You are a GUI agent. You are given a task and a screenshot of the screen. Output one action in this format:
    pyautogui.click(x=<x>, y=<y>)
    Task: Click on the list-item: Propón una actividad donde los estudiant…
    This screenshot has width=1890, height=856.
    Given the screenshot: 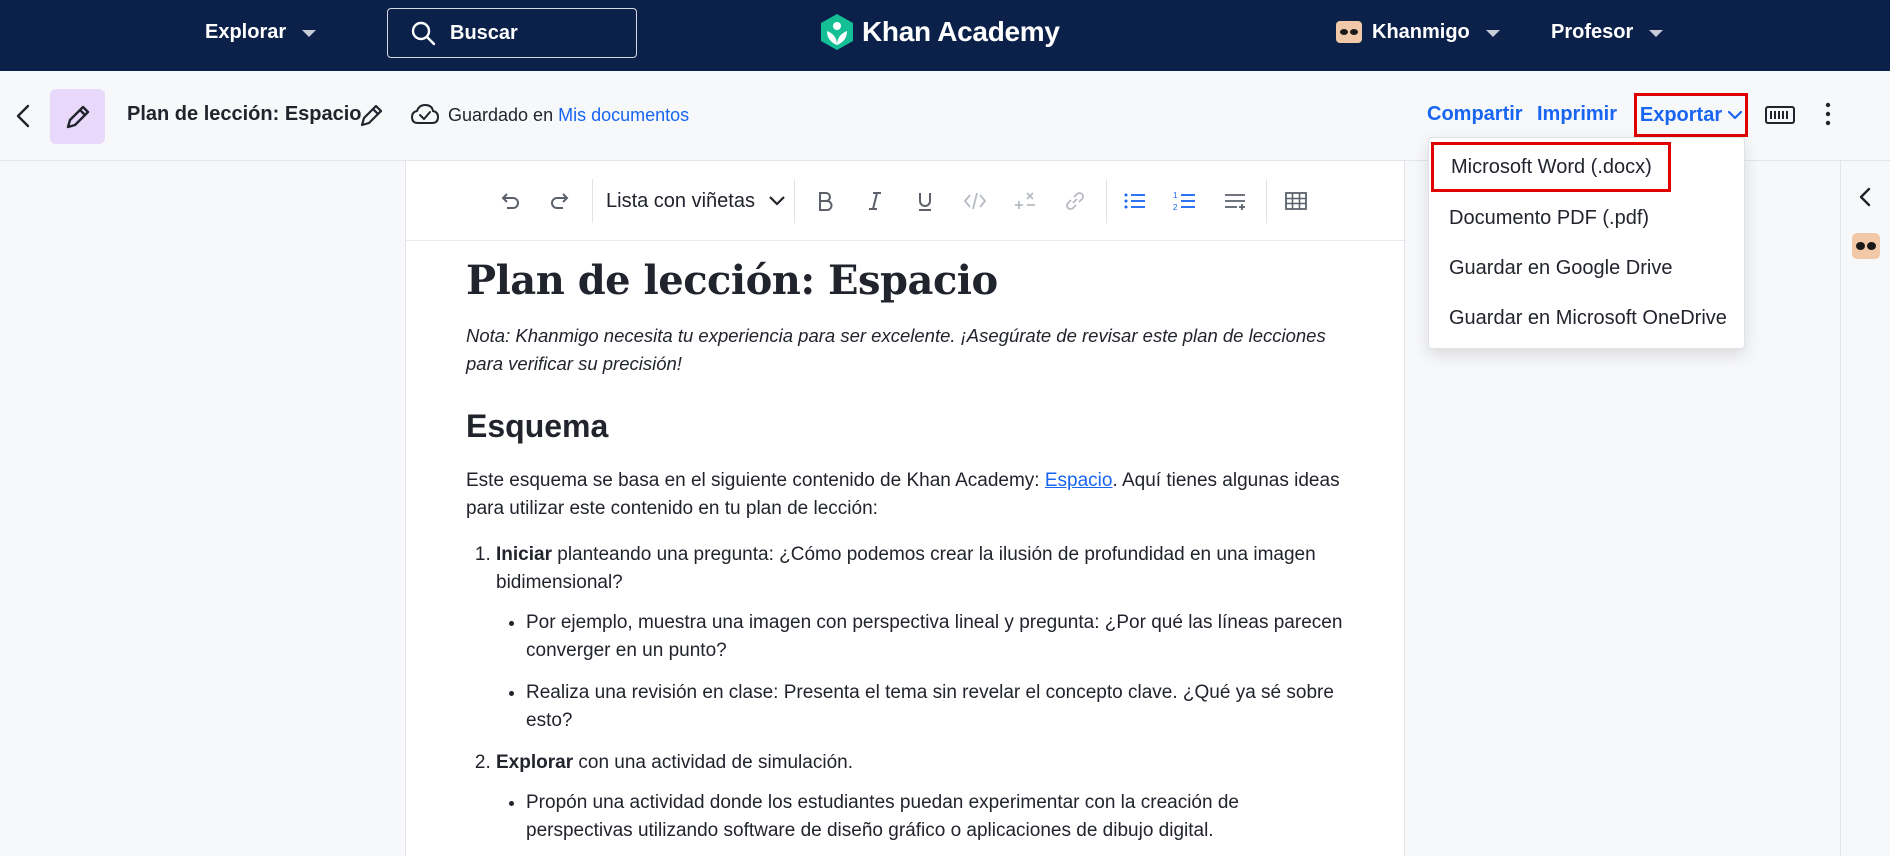 What is the action you would take?
    pyautogui.click(x=936, y=817)
    